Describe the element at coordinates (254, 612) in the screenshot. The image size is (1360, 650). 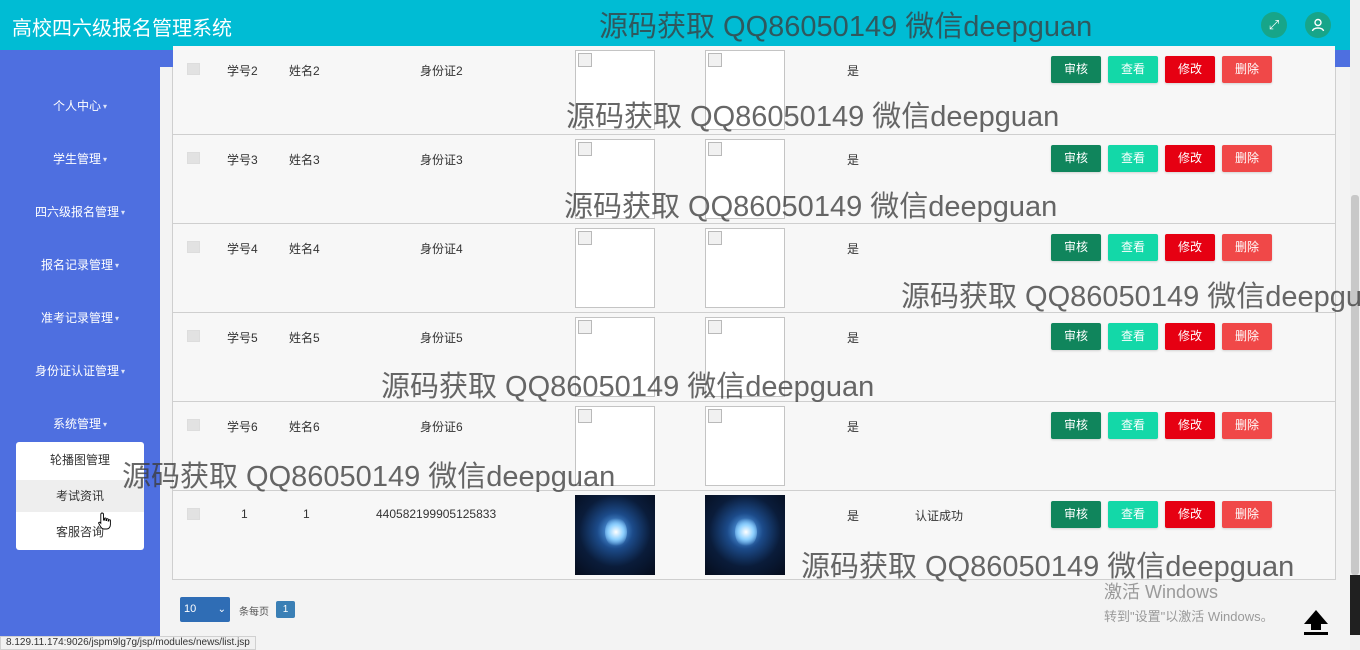
I see `per-page-label: 条每页` at that location.